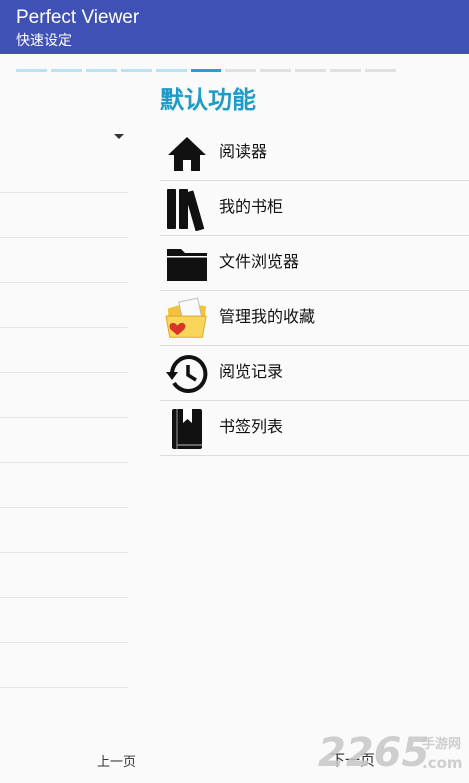 The height and width of the screenshot is (783, 469). What do you see at coordinates (373, 753) in the screenshot?
I see `svg-text: 2265` at bounding box center [373, 753].